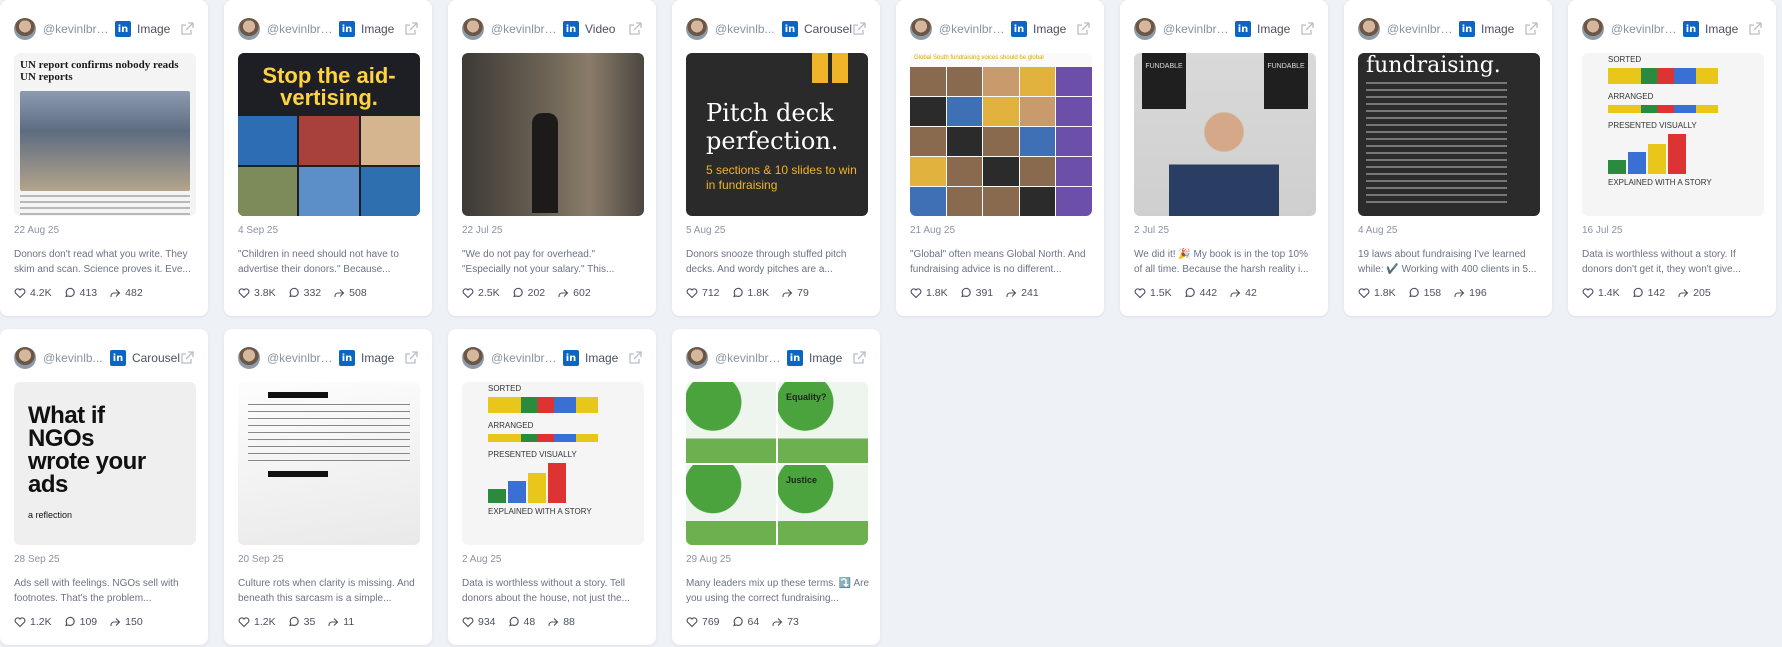  Describe the element at coordinates (1153, 293) in the screenshot. I see `likes-count: 1.5K` at that location.